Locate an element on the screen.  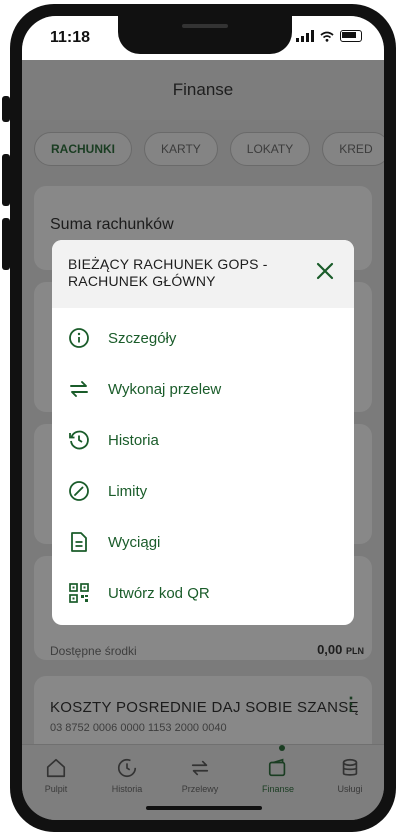
menu-item-szczegoly: Szczegóły is located at coordinates (122, 338).